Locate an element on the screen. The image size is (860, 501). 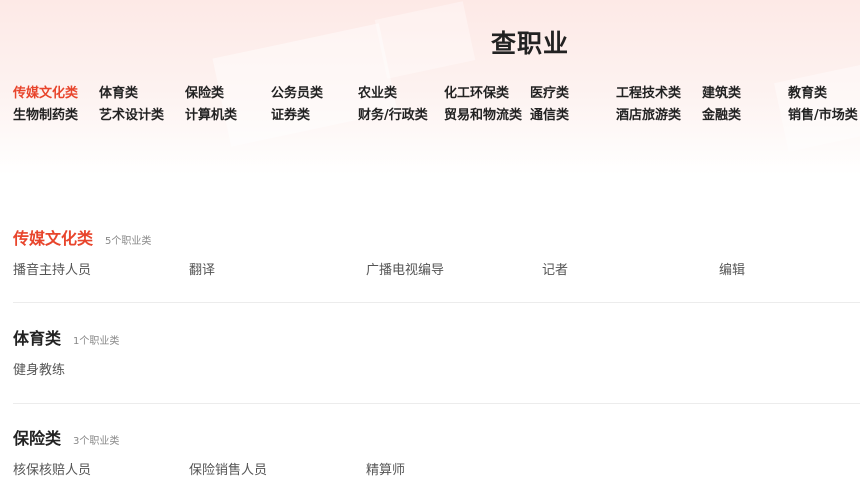
section-count: 5个职业类 is located at coordinates (128, 241).